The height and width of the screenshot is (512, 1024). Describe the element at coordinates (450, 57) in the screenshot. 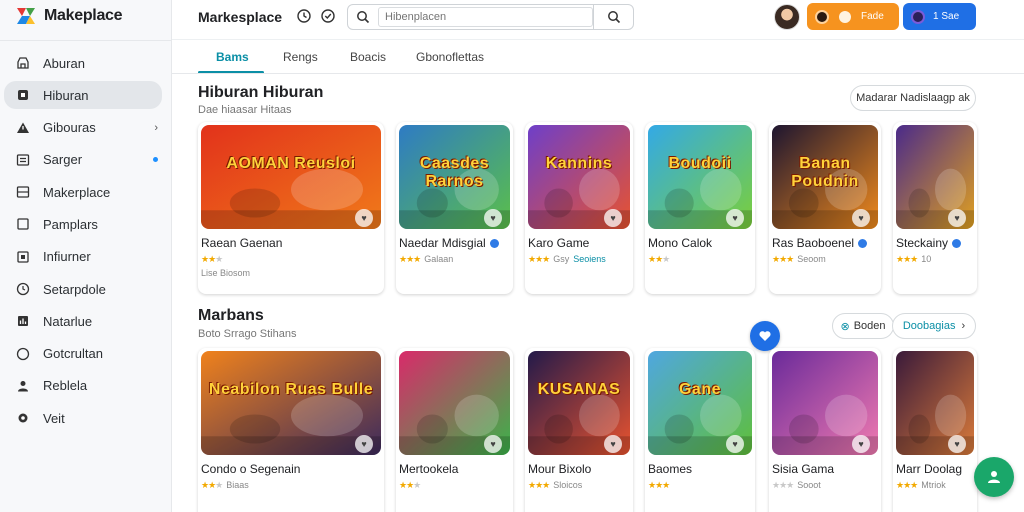

I see `tab-gbonoflettas: Gbonoflettas` at that location.